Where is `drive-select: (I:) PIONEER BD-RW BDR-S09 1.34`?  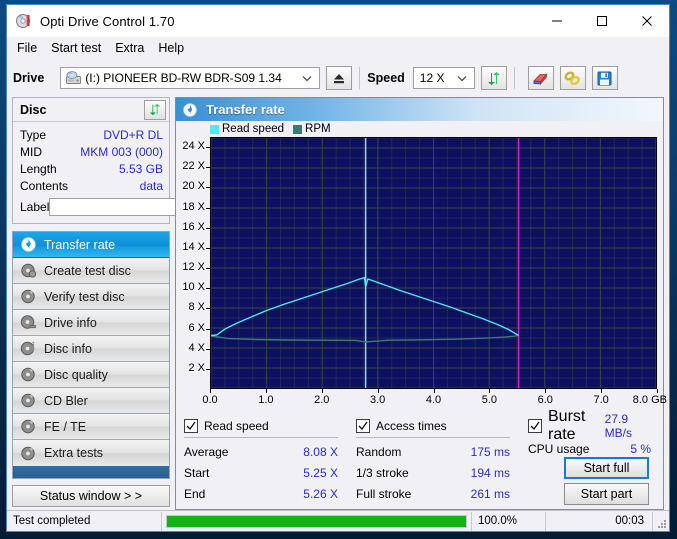 drive-select: (I:) PIONEER BD-RW BDR-S09 1.34 is located at coordinates (190, 78).